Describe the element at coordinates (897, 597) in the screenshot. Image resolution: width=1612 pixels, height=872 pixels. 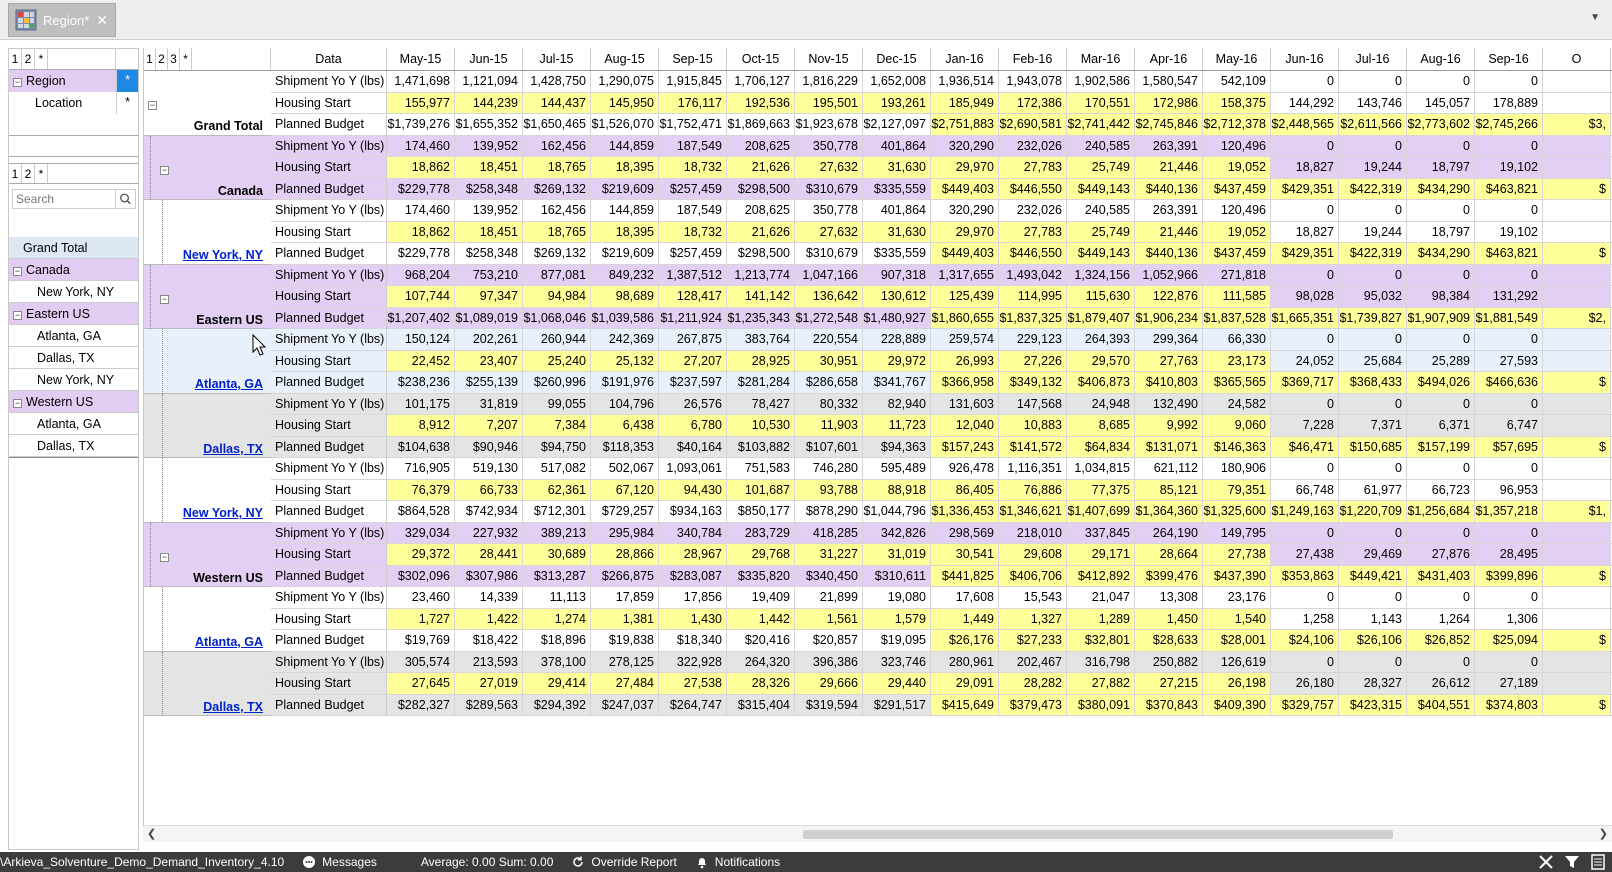
I see `data-cell: 19,080` at that location.